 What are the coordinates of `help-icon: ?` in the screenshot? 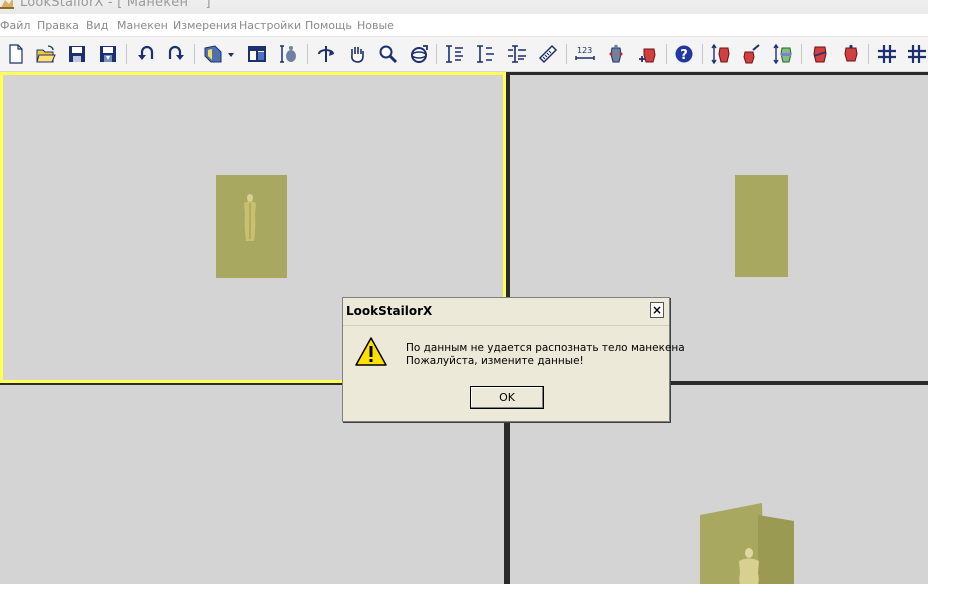 It's located at (684, 54).